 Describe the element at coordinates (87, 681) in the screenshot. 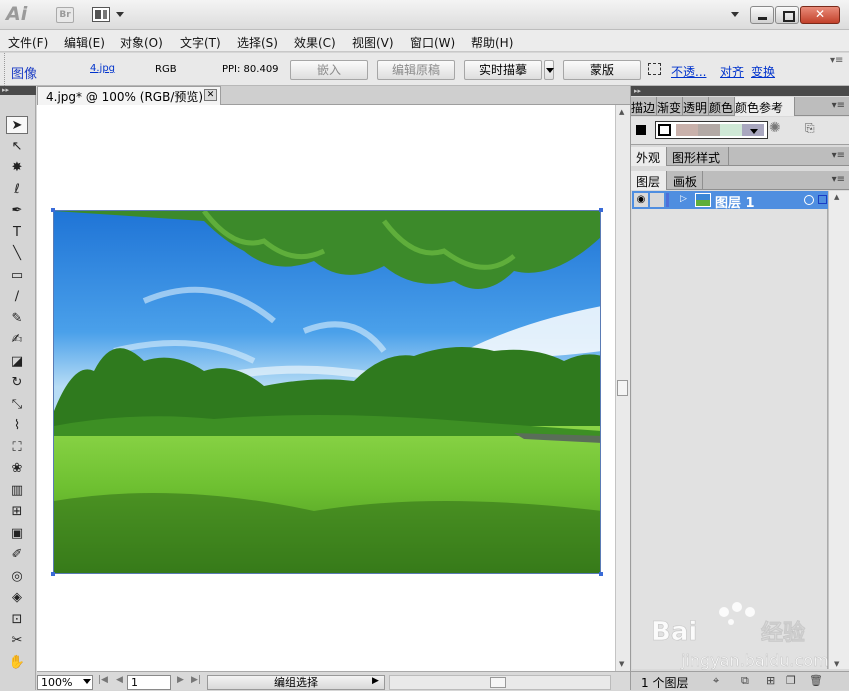

I see `zoom-dropdown-icon` at that location.